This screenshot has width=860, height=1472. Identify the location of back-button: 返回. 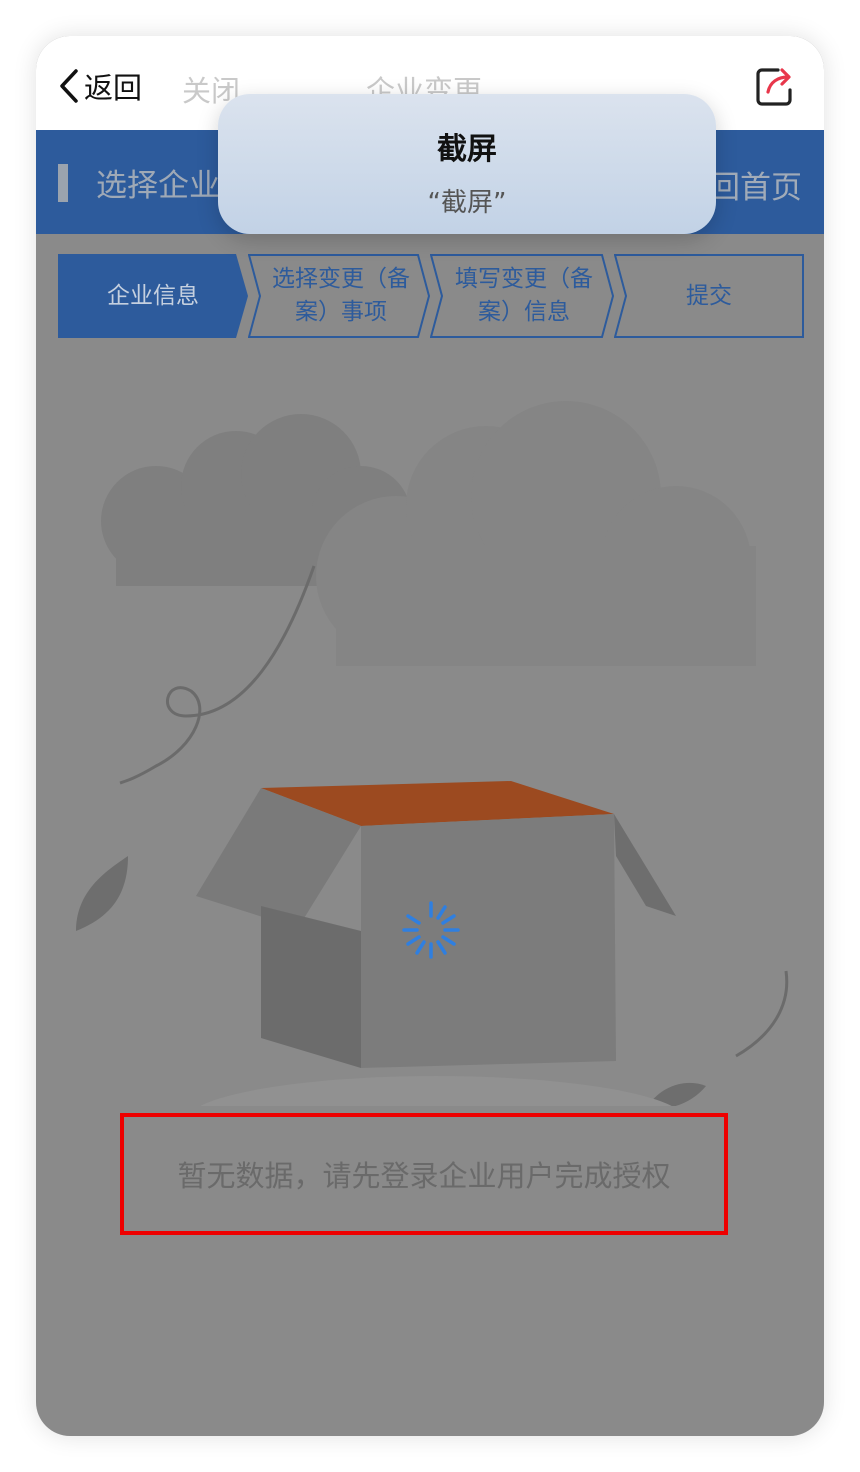
(100, 86).